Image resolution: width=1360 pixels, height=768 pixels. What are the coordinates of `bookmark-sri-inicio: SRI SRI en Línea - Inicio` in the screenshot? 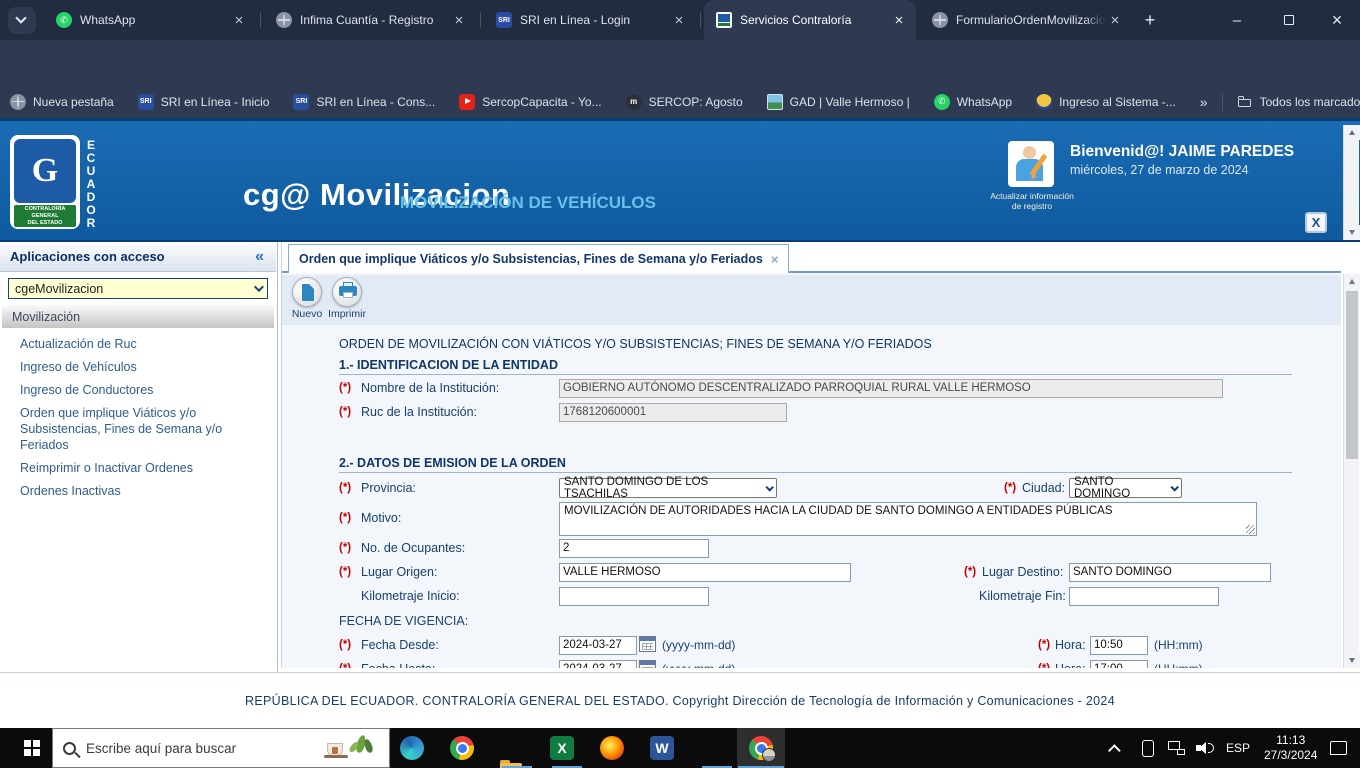 It's located at (203, 101).